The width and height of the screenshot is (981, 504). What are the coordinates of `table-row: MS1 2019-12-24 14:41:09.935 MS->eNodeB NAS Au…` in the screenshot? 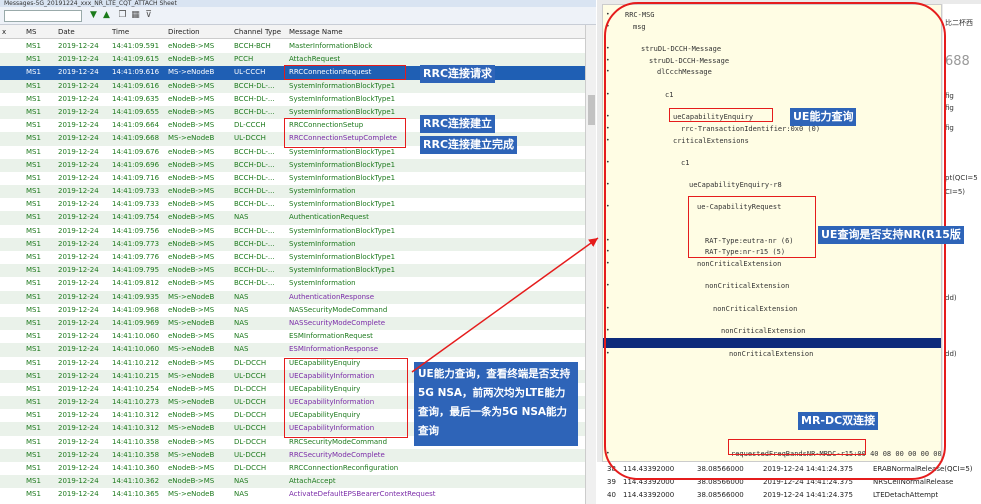 It's located at (292, 297).